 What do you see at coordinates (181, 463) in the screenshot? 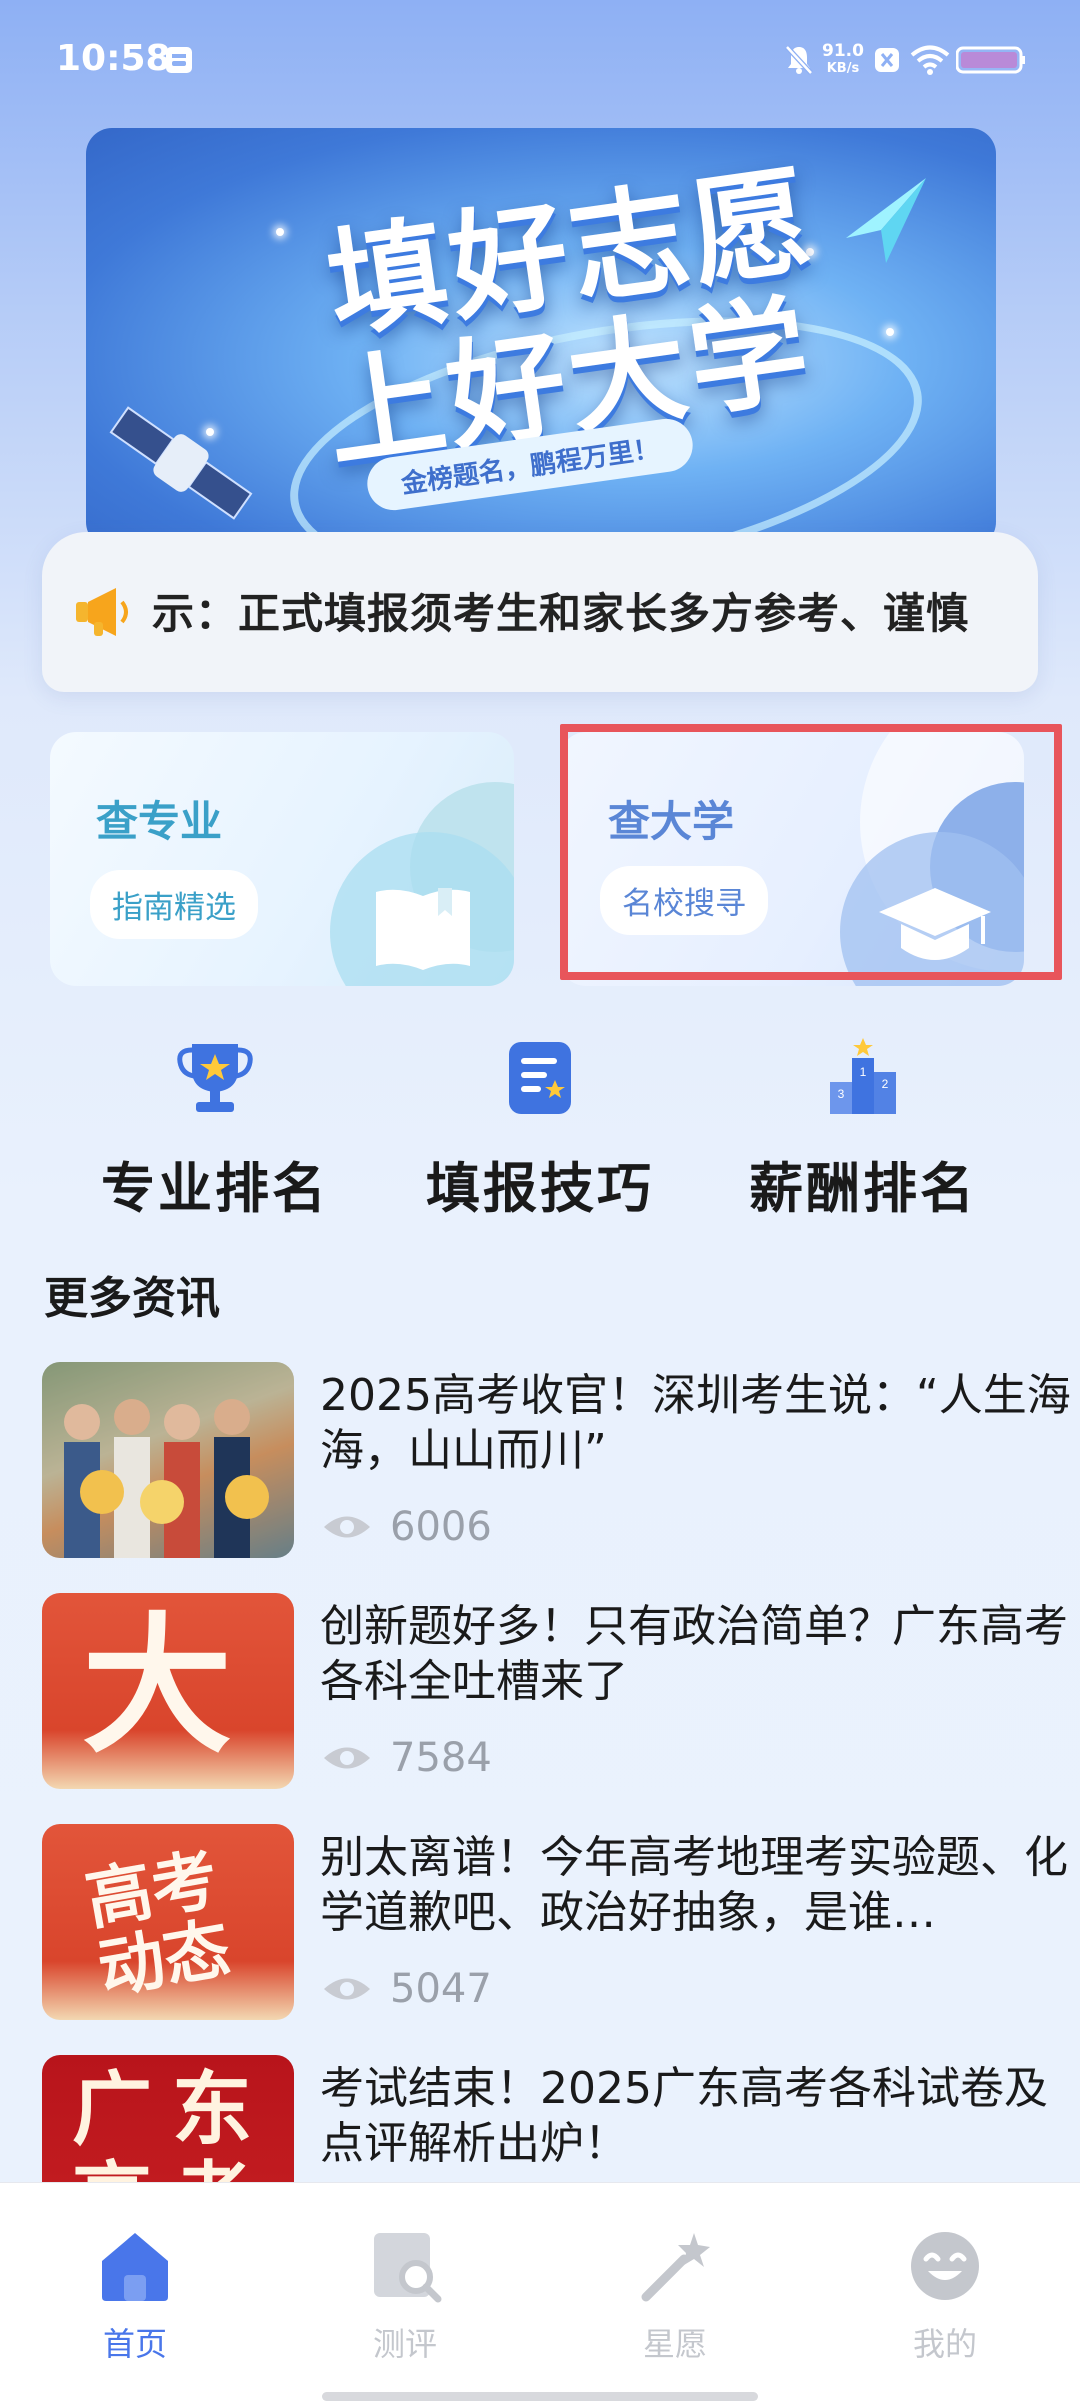
I see `satellite-icon` at bounding box center [181, 463].